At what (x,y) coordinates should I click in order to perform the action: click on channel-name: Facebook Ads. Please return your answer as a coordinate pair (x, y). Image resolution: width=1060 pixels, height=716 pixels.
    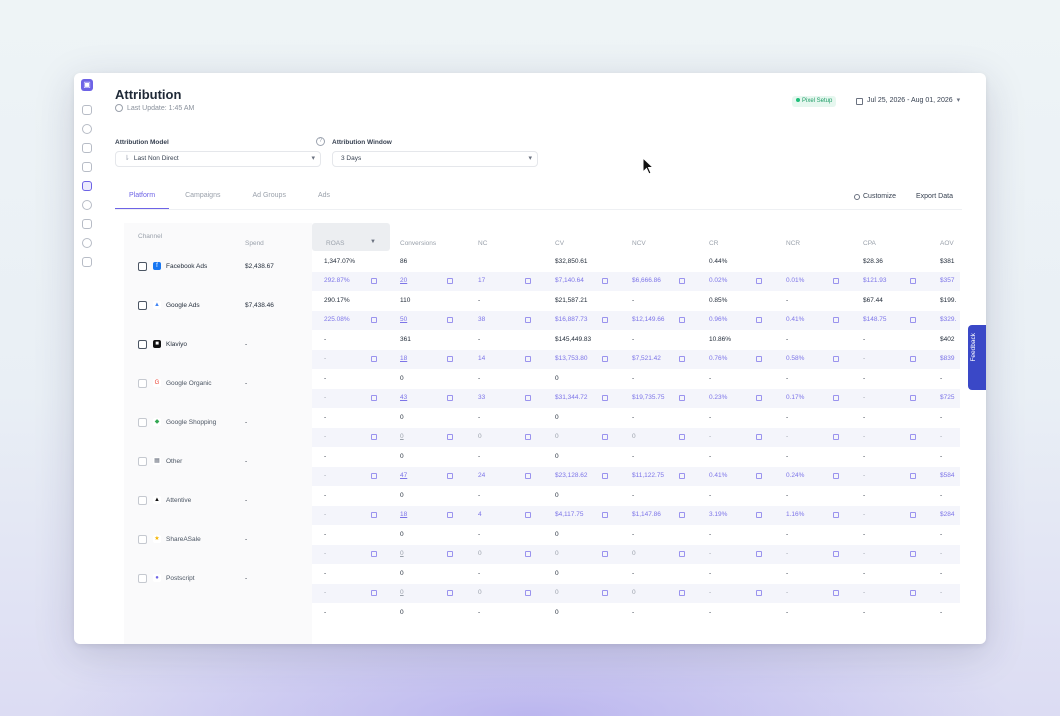
    Looking at the image, I should click on (186, 266).